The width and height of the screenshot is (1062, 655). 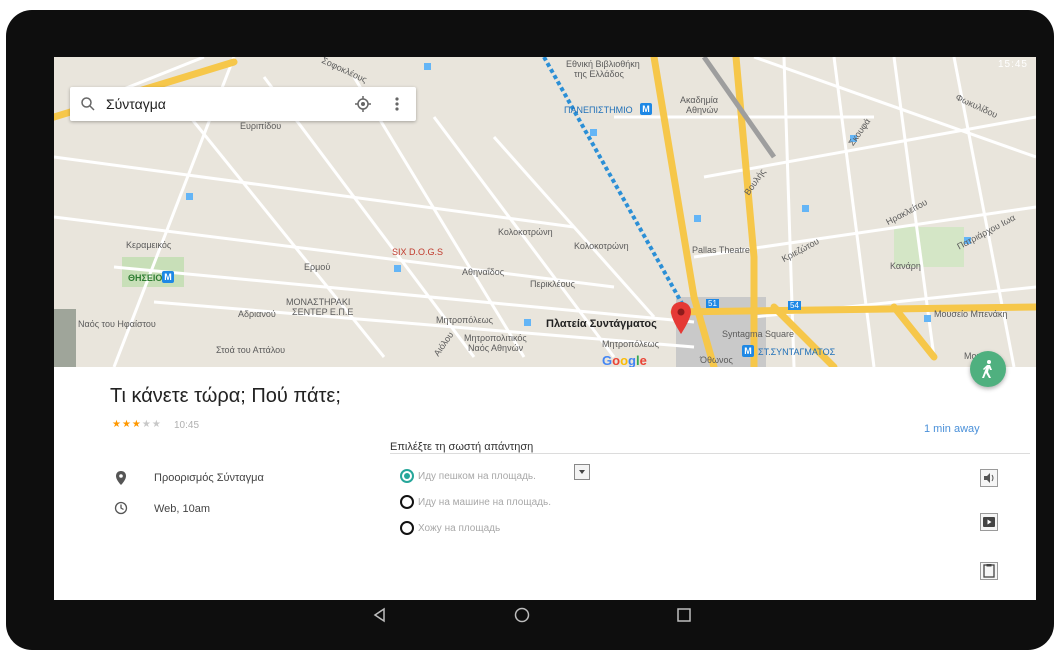 What do you see at coordinates (459, 528) in the screenshot?
I see `option-label: Хожу на площадь` at bounding box center [459, 528].